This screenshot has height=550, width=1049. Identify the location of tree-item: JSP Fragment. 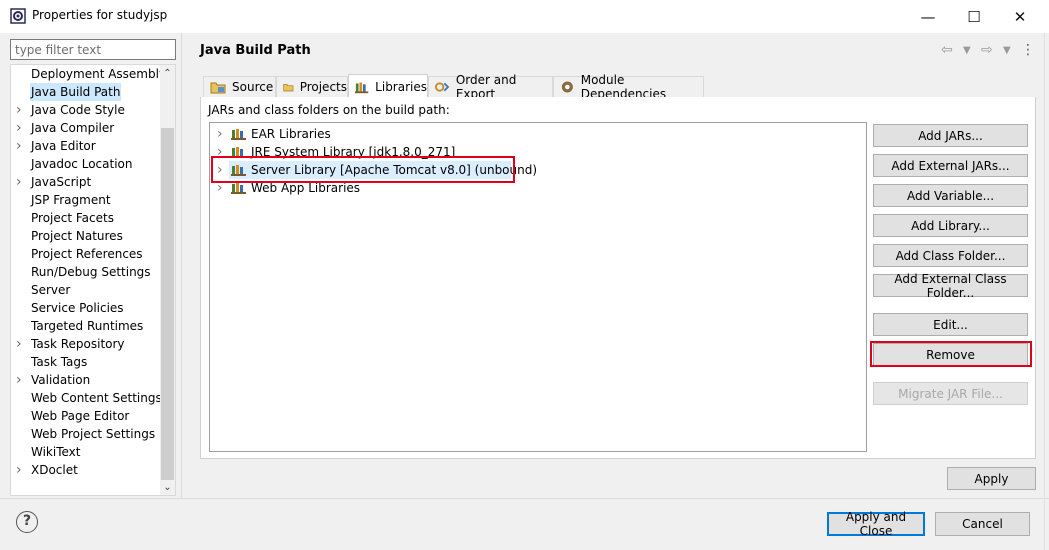
(85, 200).